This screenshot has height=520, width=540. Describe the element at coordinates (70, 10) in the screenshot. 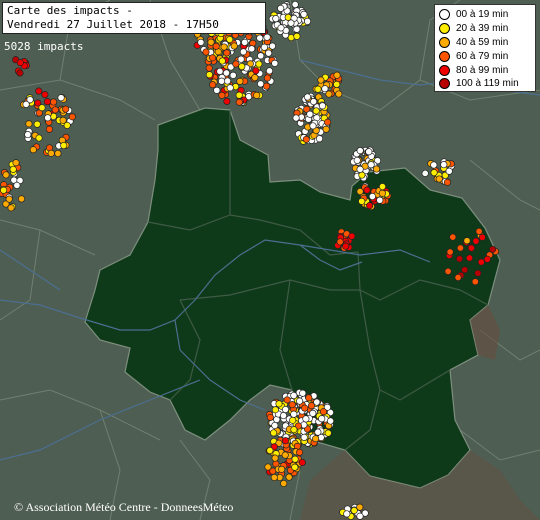

I see `map-title: Carte des impacts -` at that location.